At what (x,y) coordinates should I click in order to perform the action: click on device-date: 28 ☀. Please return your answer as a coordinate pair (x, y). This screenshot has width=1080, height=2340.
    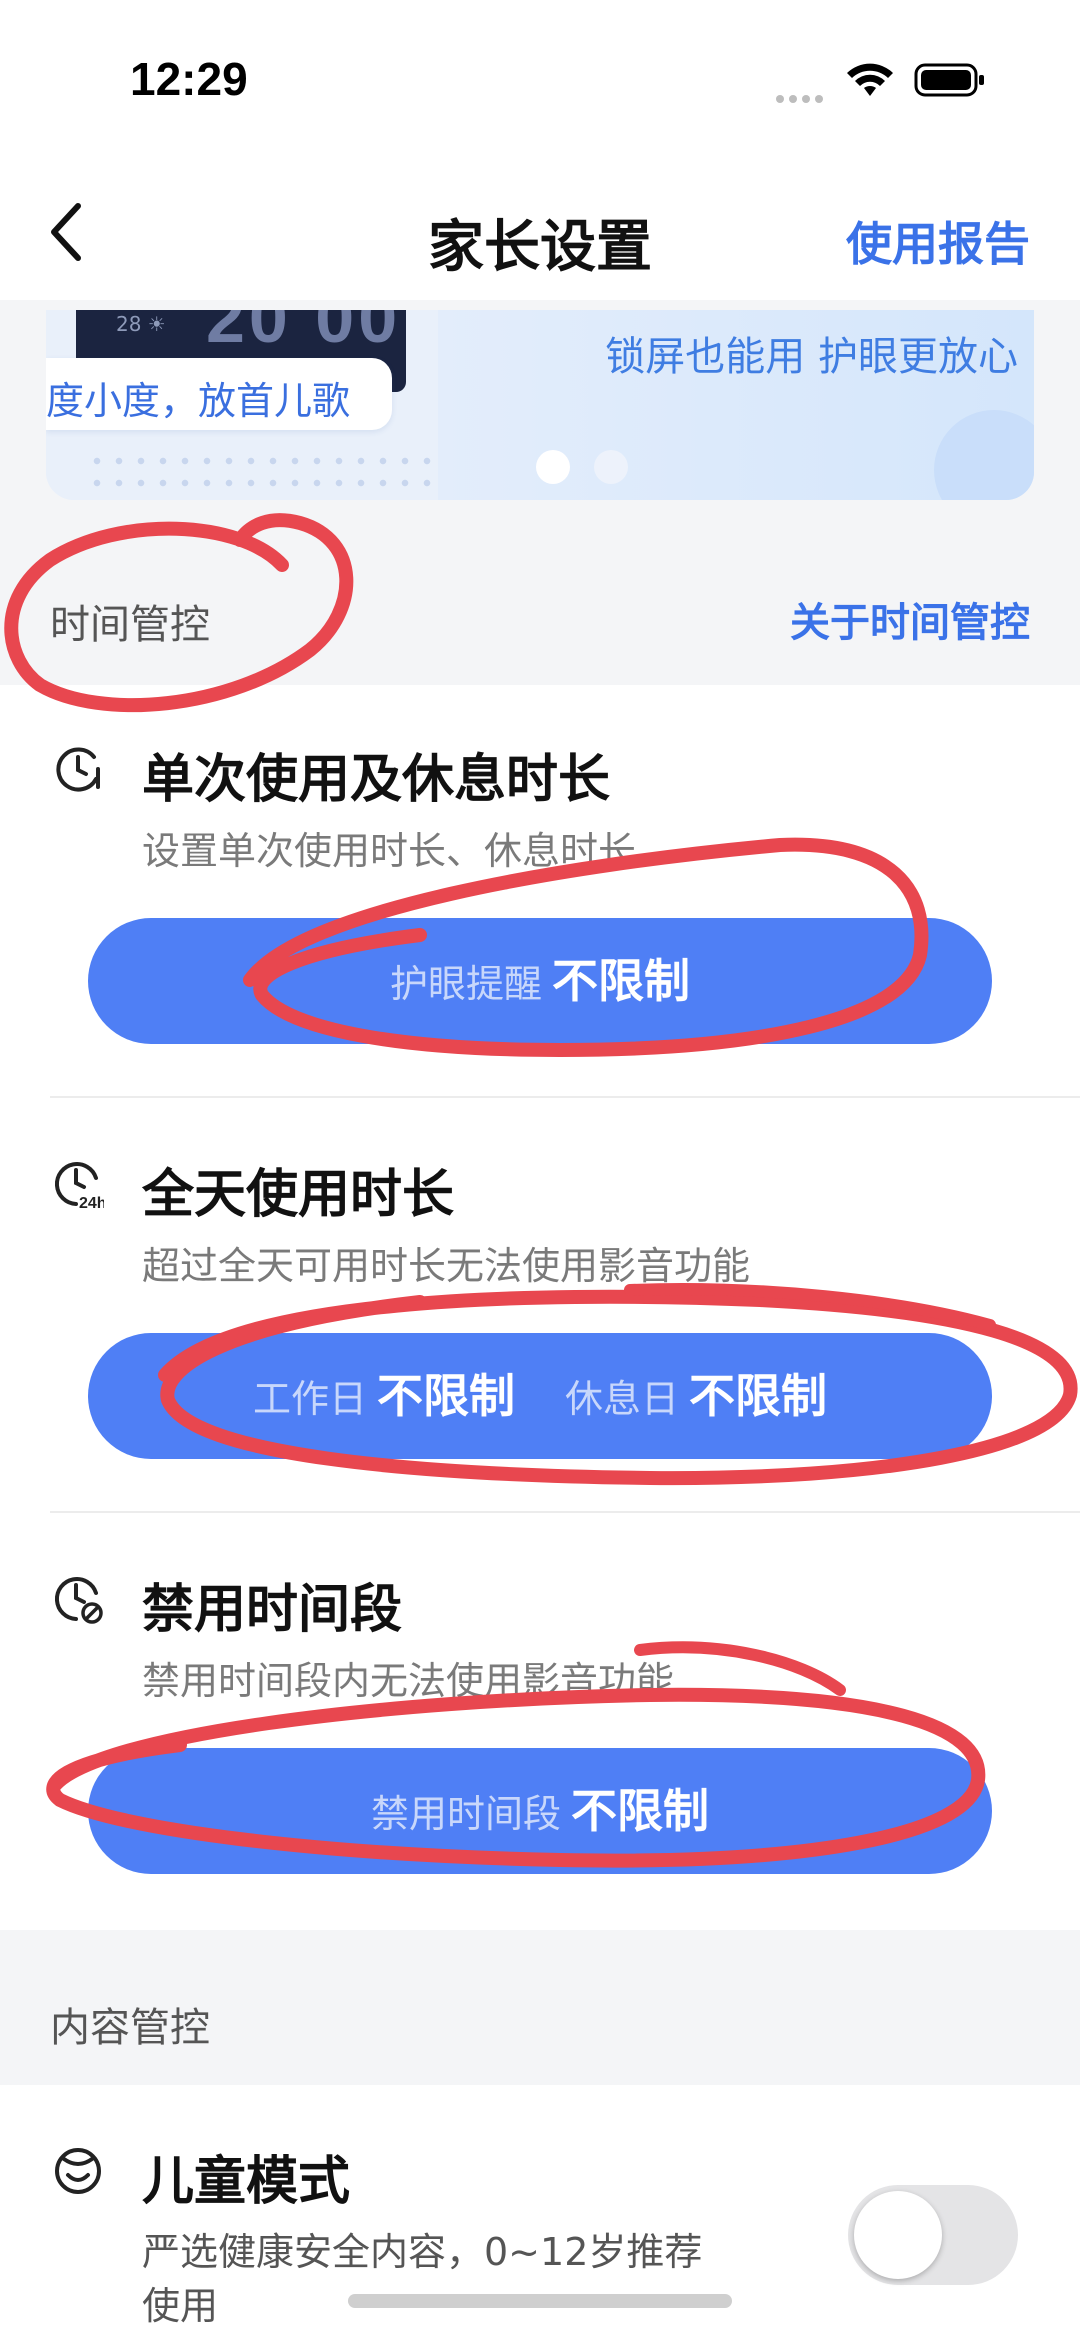
    Looking at the image, I should click on (141, 324).